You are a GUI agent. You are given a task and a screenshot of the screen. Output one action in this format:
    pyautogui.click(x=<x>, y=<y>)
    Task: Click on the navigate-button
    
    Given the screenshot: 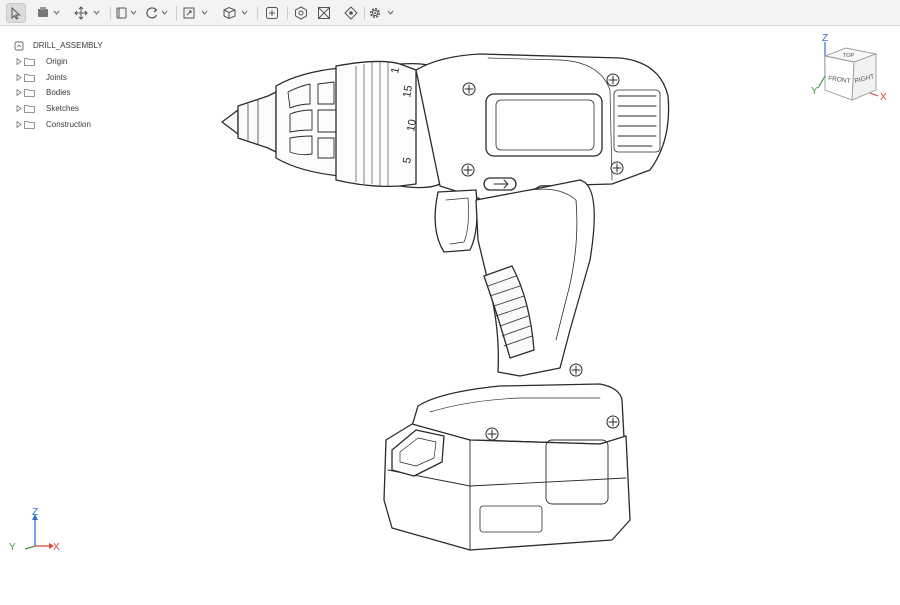 What is the action you would take?
    pyautogui.click(x=351, y=13)
    